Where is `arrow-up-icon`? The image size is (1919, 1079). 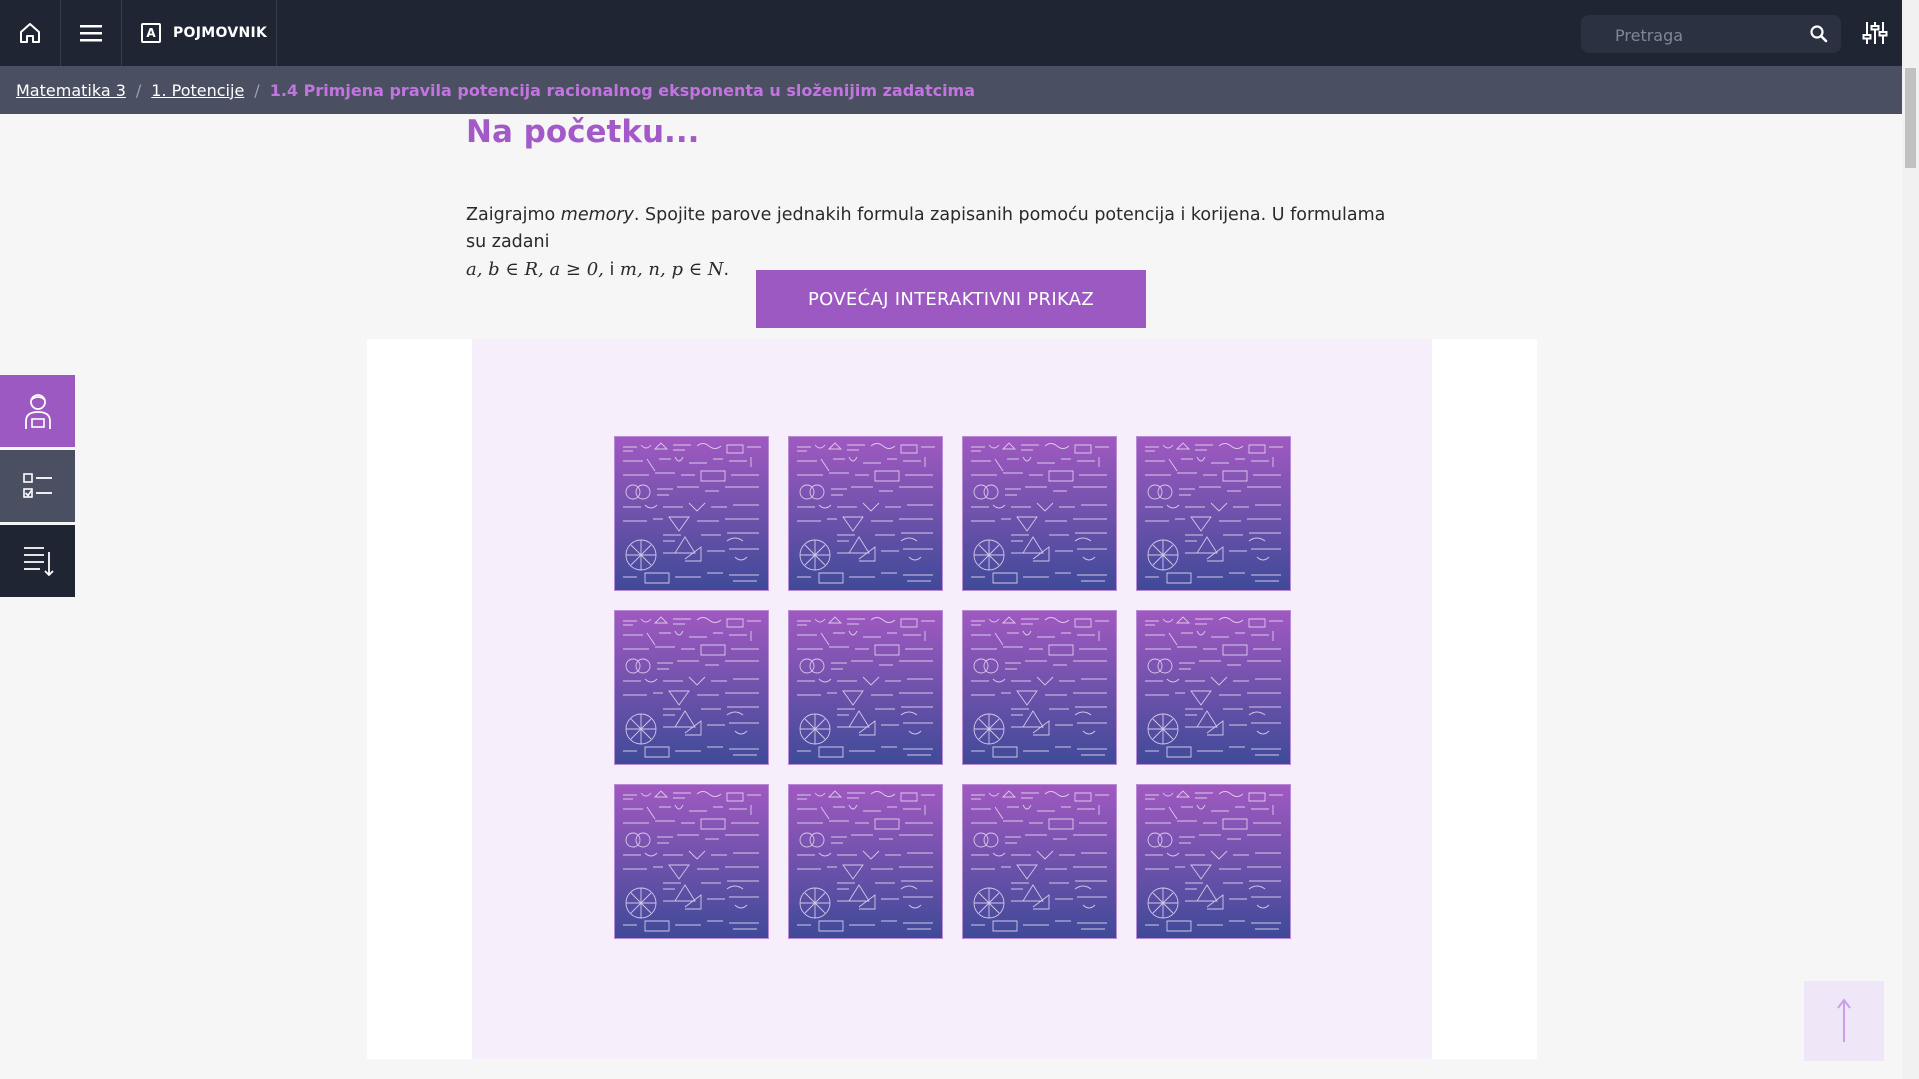 arrow-up-icon is located at coordinates (1844, 1020).